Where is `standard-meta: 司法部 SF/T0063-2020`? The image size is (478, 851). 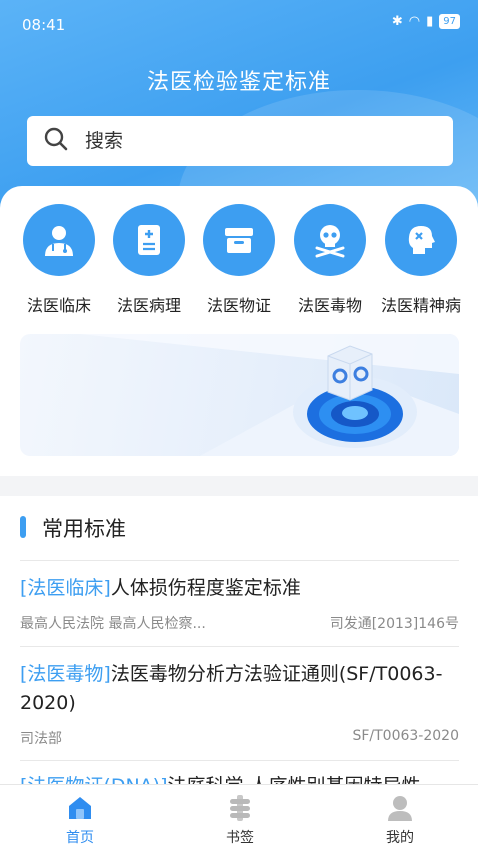 standard-meta: 司法部 SF/T0063-2020 is located at coordinates (239, 738).